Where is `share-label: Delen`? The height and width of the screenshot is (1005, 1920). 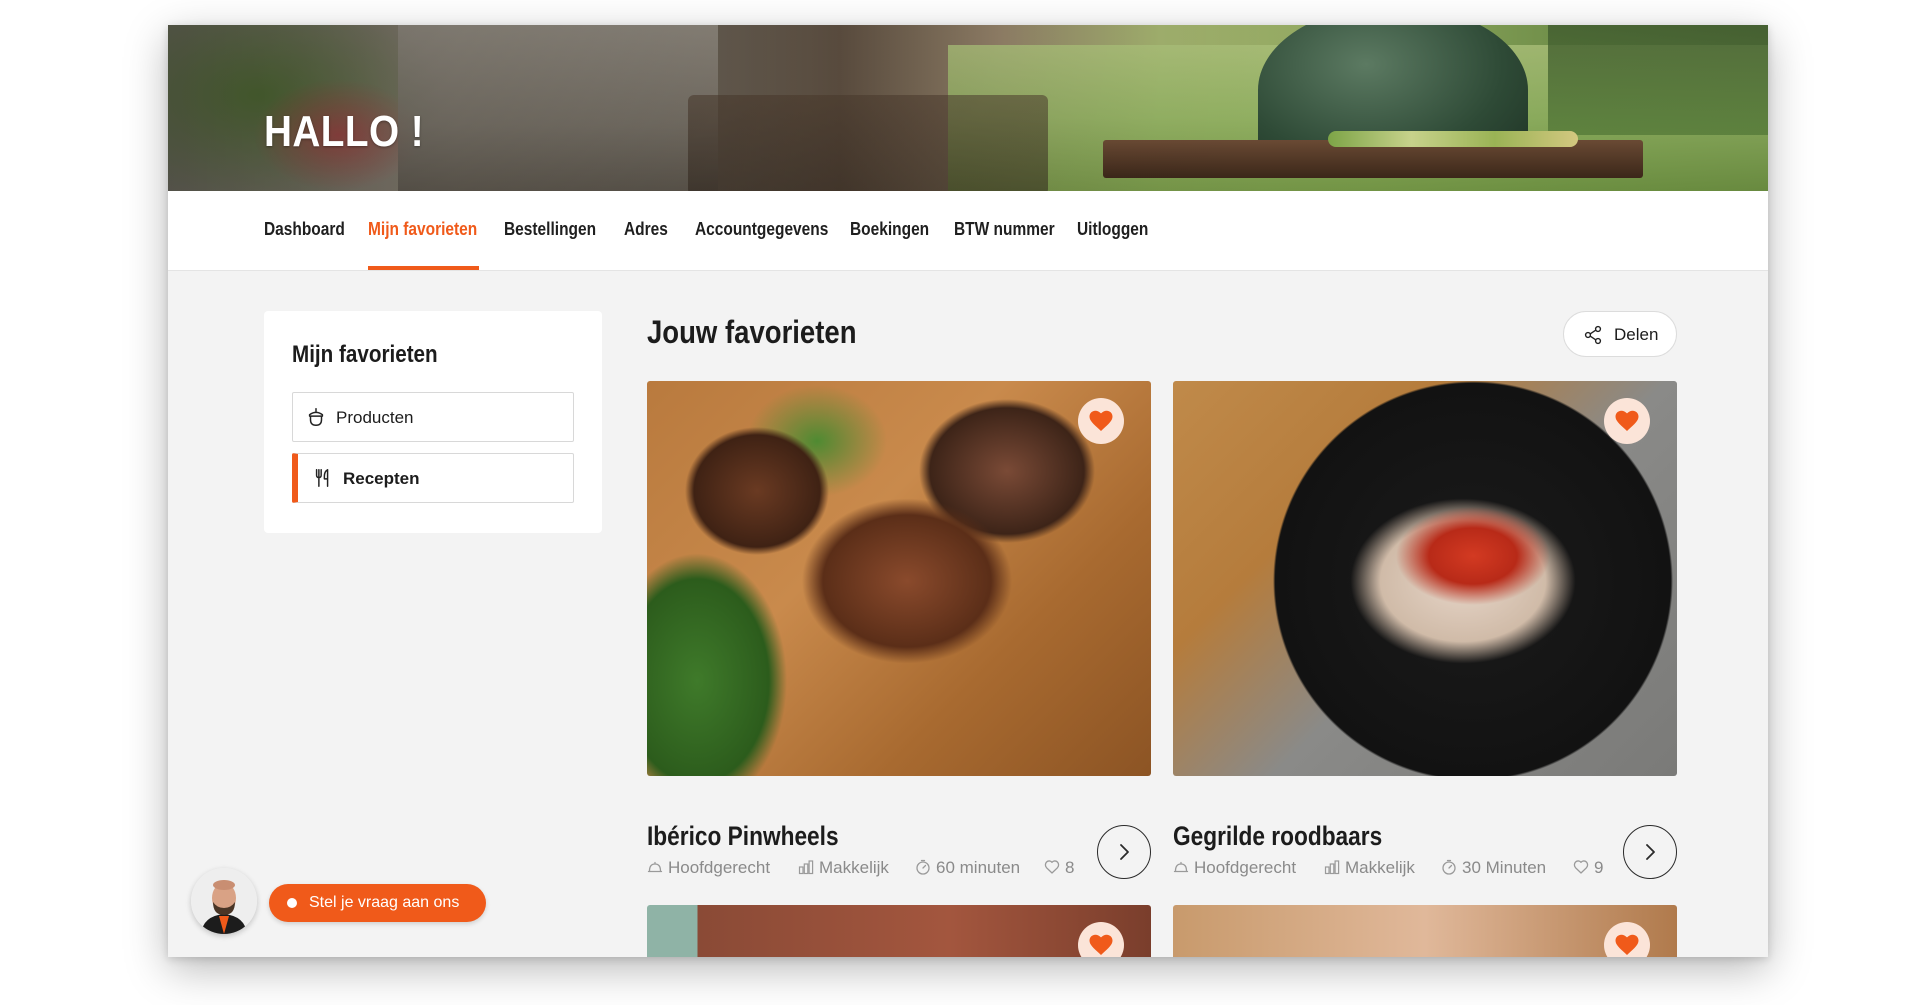
share-label: Delen is located at coordinates (1636, 334).